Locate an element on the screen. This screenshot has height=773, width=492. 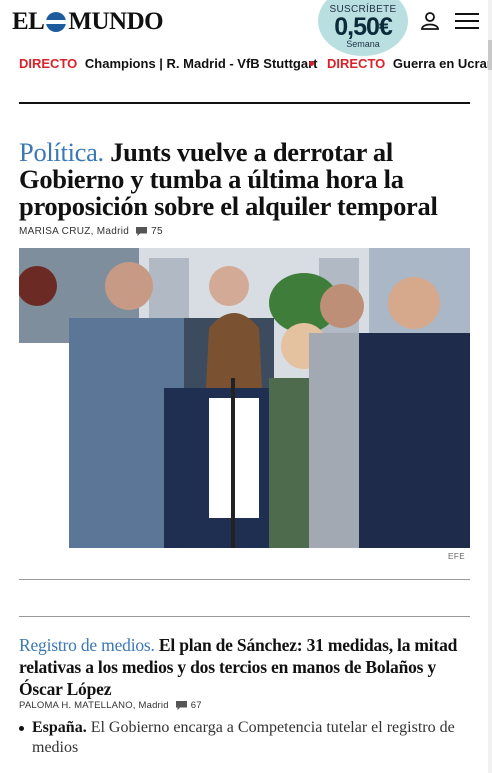
promo-period: Semana is located at coordinates (363, 44).